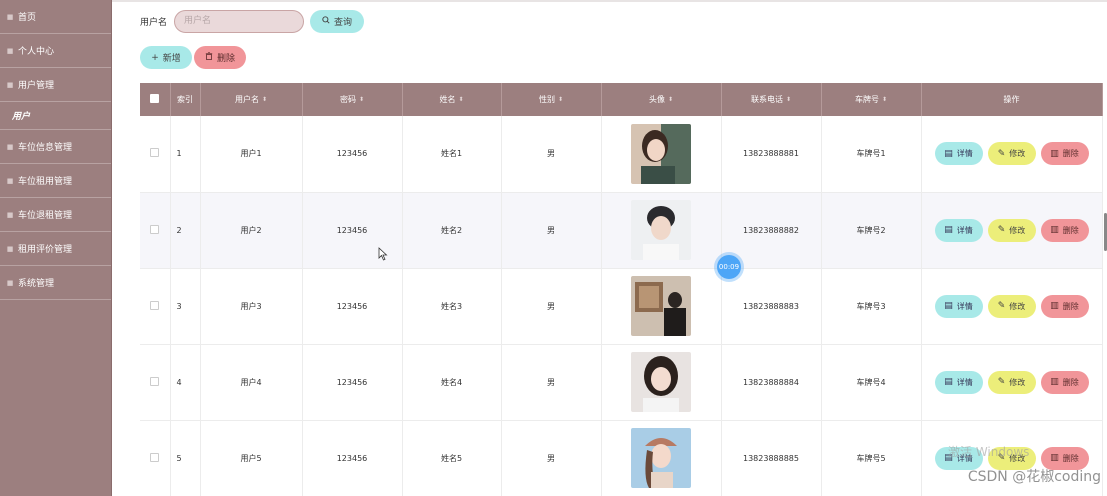  What do you see at coordinates (452, 99) in the screenshot?
I see `col-name: 姓名 ⬍` at bounding box center [452, 99].